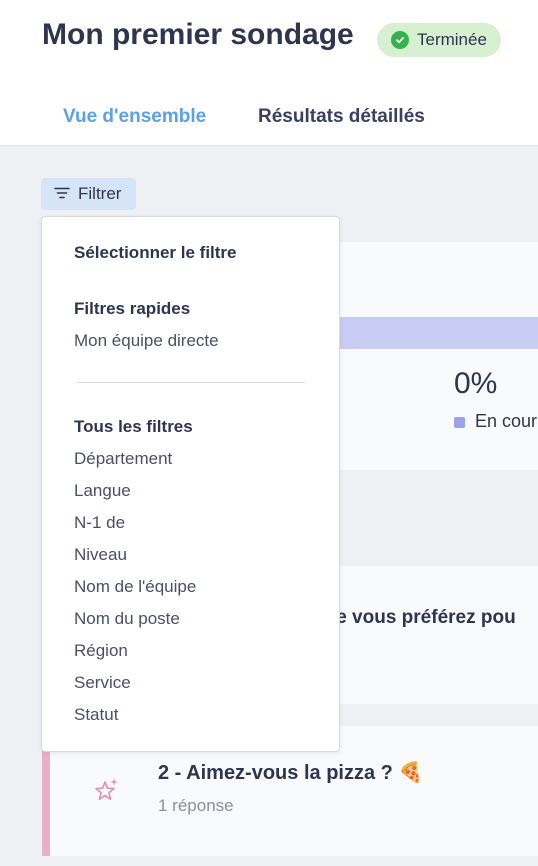 The height and width of the screenshot is (866, 538). I want to click on filter-option-manager: N-1 de, so click(99, 523).